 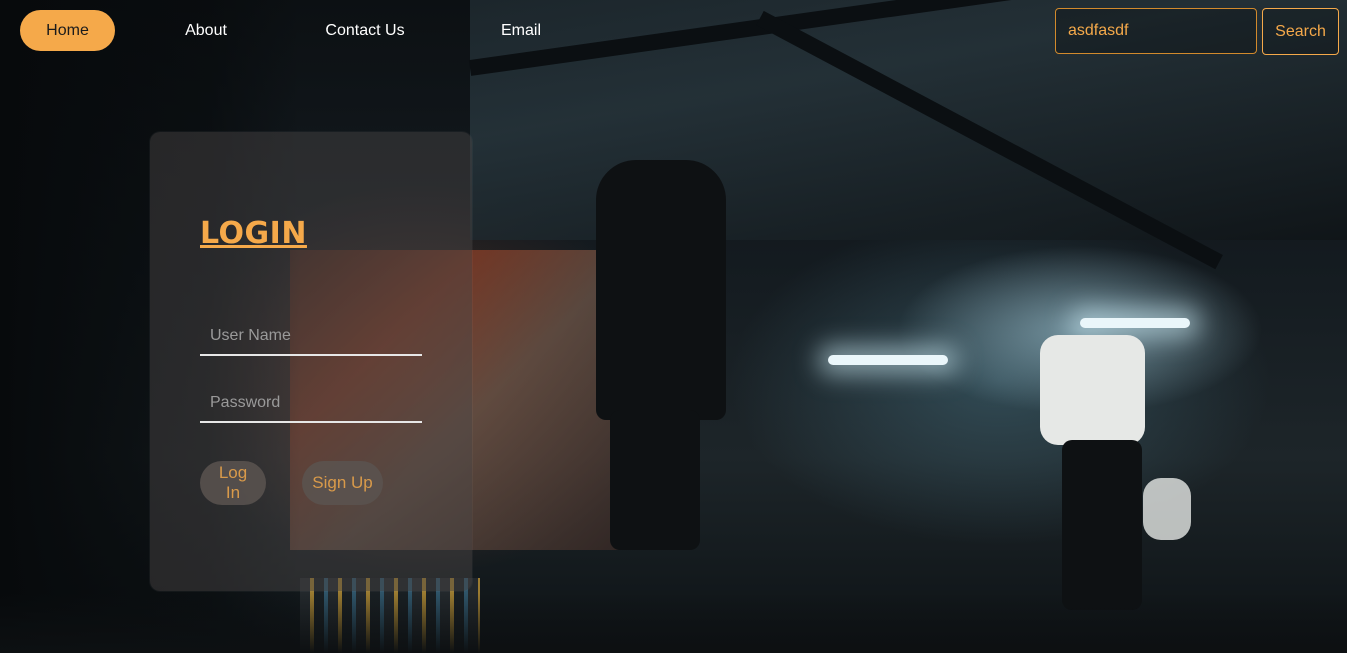 What do you see at coordinates (233, 483) in the screenshot?
I see `login-button: Log In` at bounding box center [233, 483].